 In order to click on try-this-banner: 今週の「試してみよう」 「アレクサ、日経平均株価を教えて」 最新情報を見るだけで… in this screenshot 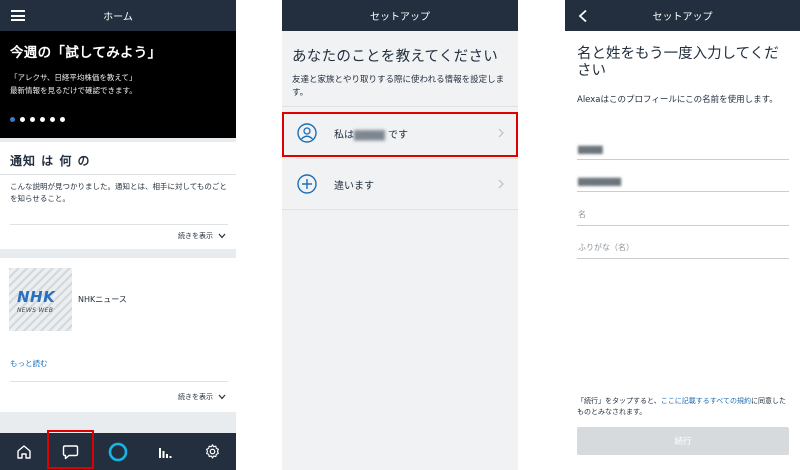, I will do `click(118, 84)`.